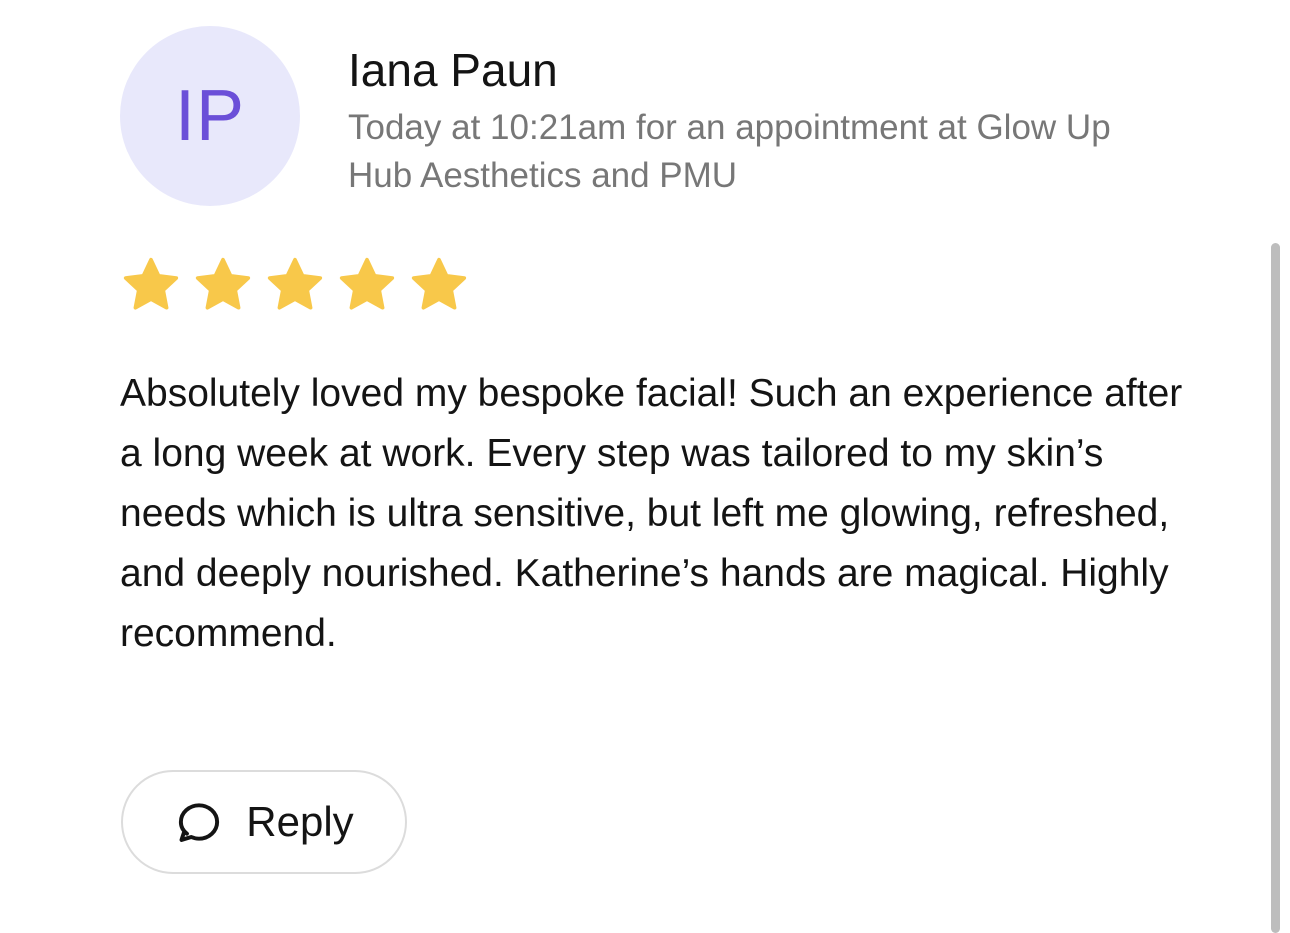 The image size is (1290, 933). I want to click on avatar-initials: IP, so click(210, 116).